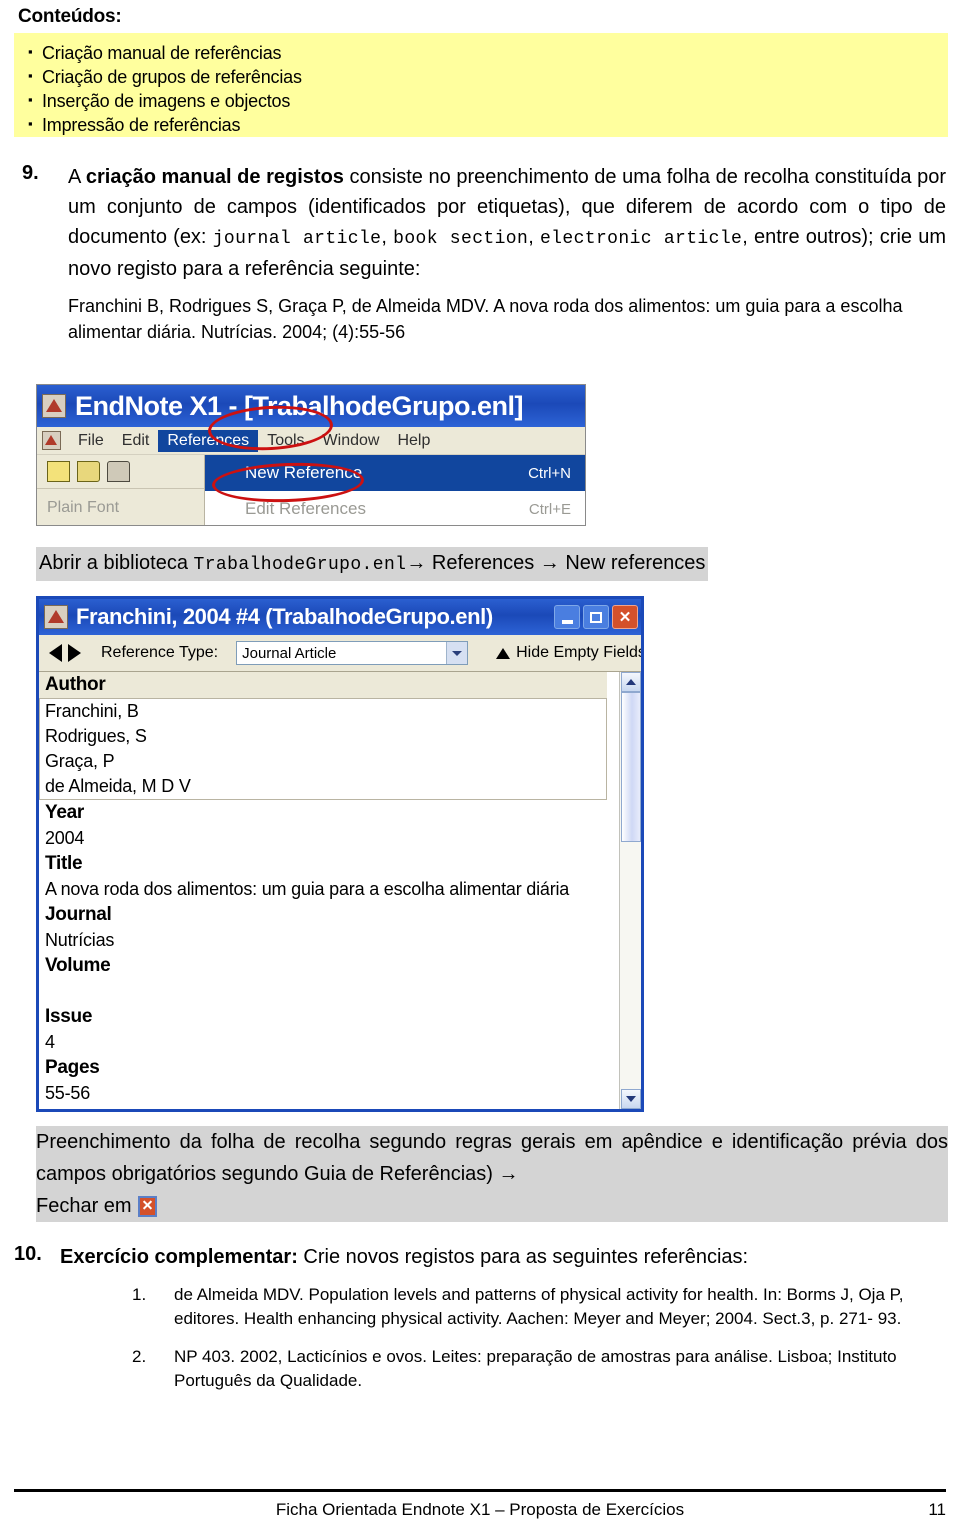  Describe the element at coordinates (631, 965) in the screenshot. I see `scrollbar-track` at that location.